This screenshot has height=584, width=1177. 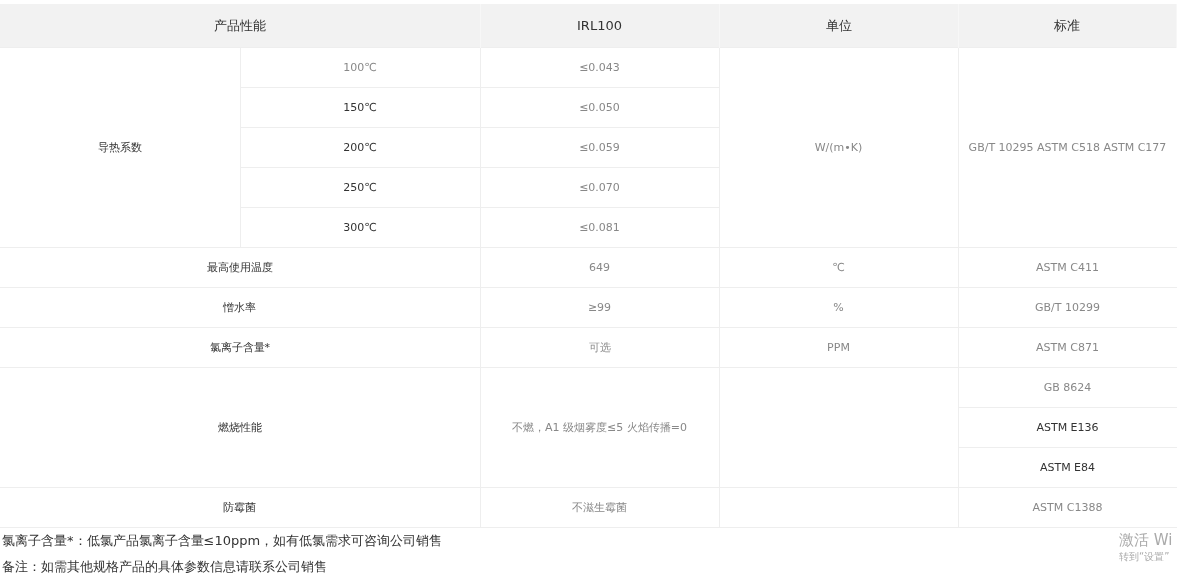 I want to click on property-cell: 氯离子含量*, so click(x=240, y=347).